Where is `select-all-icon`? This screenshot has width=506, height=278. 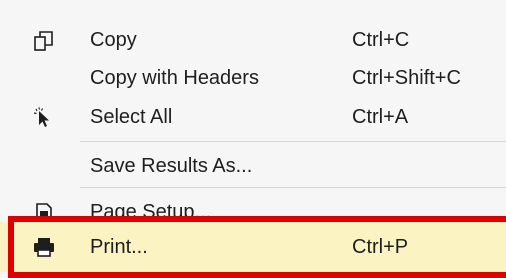 select-all-icon is located at coordinates (44, 118).